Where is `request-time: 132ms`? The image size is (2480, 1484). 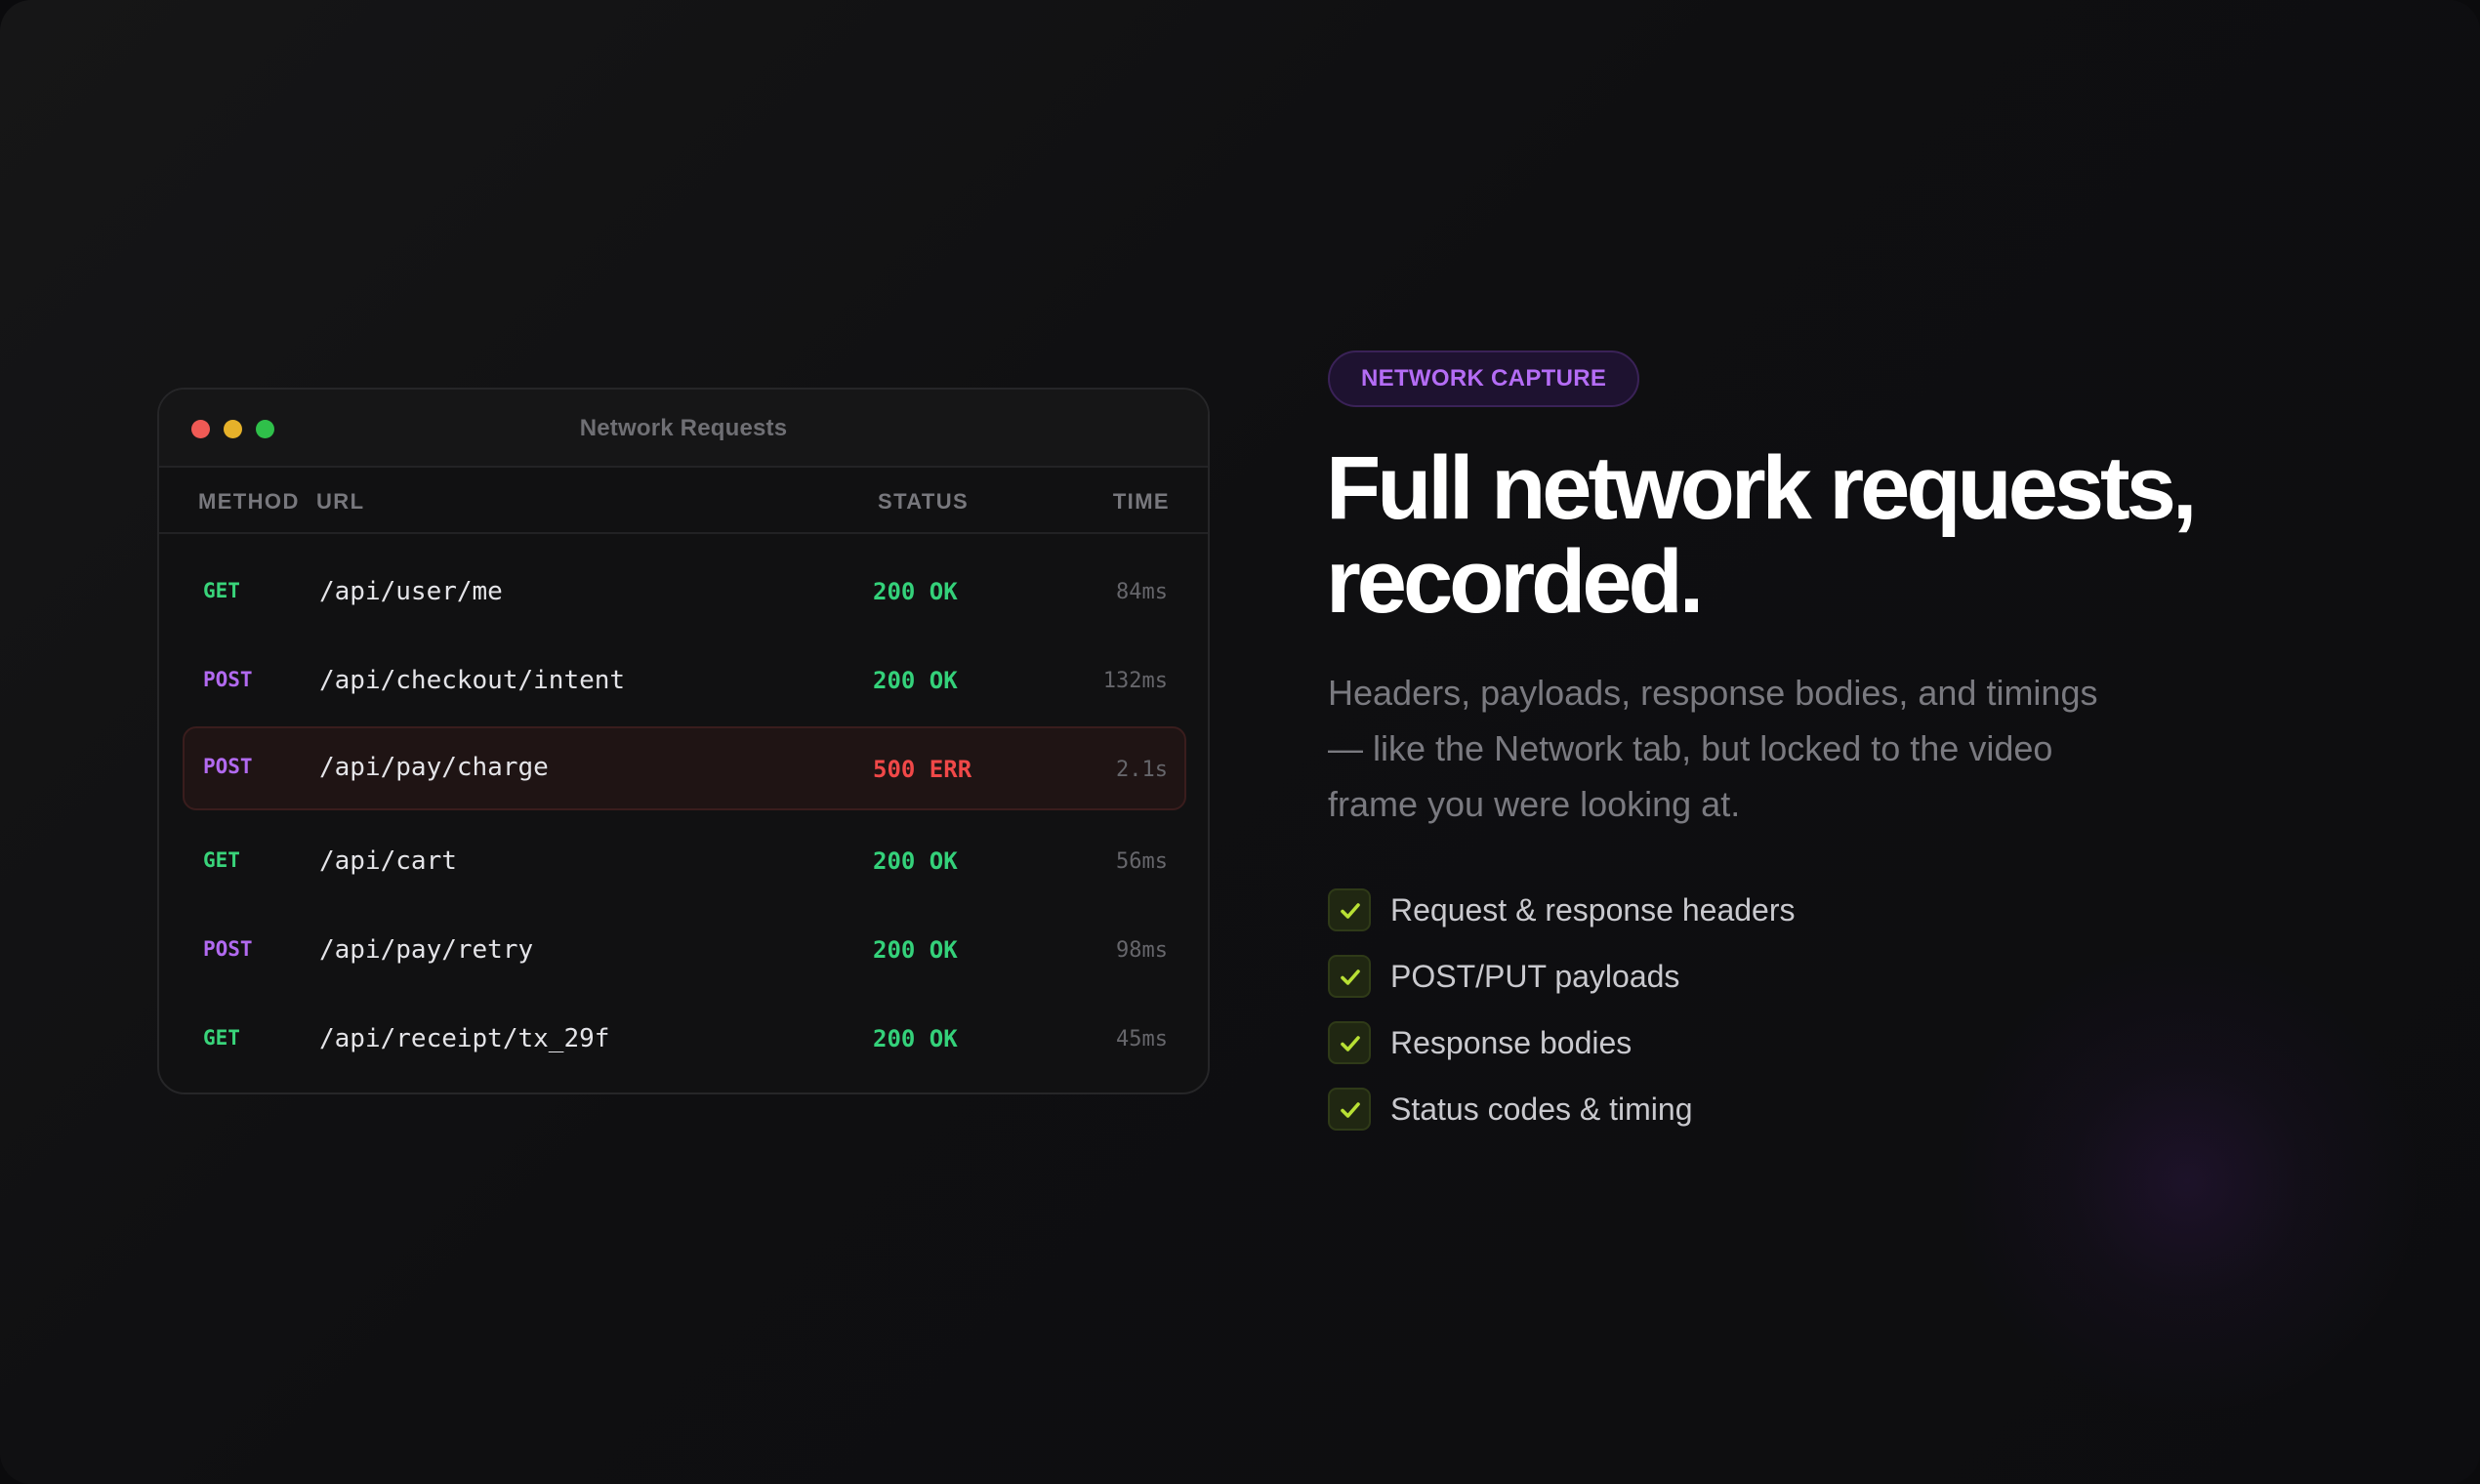
request-time: 132ms is located at coordinates (1135, 681).